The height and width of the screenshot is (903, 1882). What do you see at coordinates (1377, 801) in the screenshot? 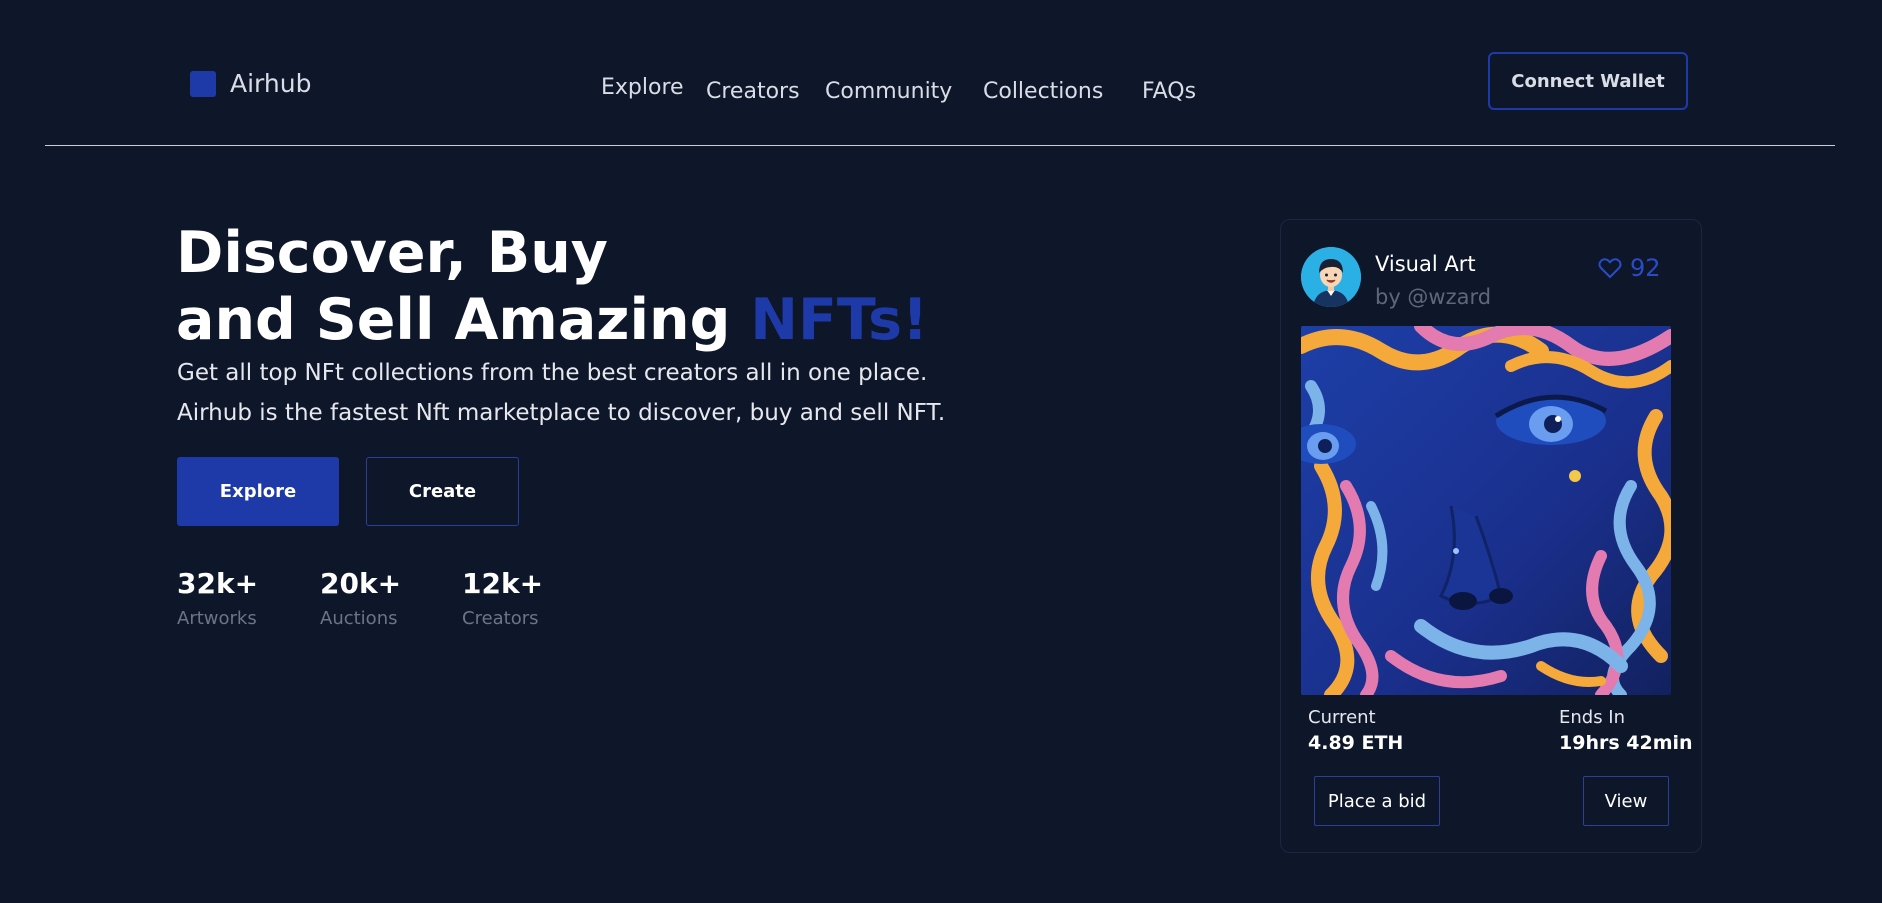
I see `place-bid-button: Place a bid` at bounding box center [1377, 801].